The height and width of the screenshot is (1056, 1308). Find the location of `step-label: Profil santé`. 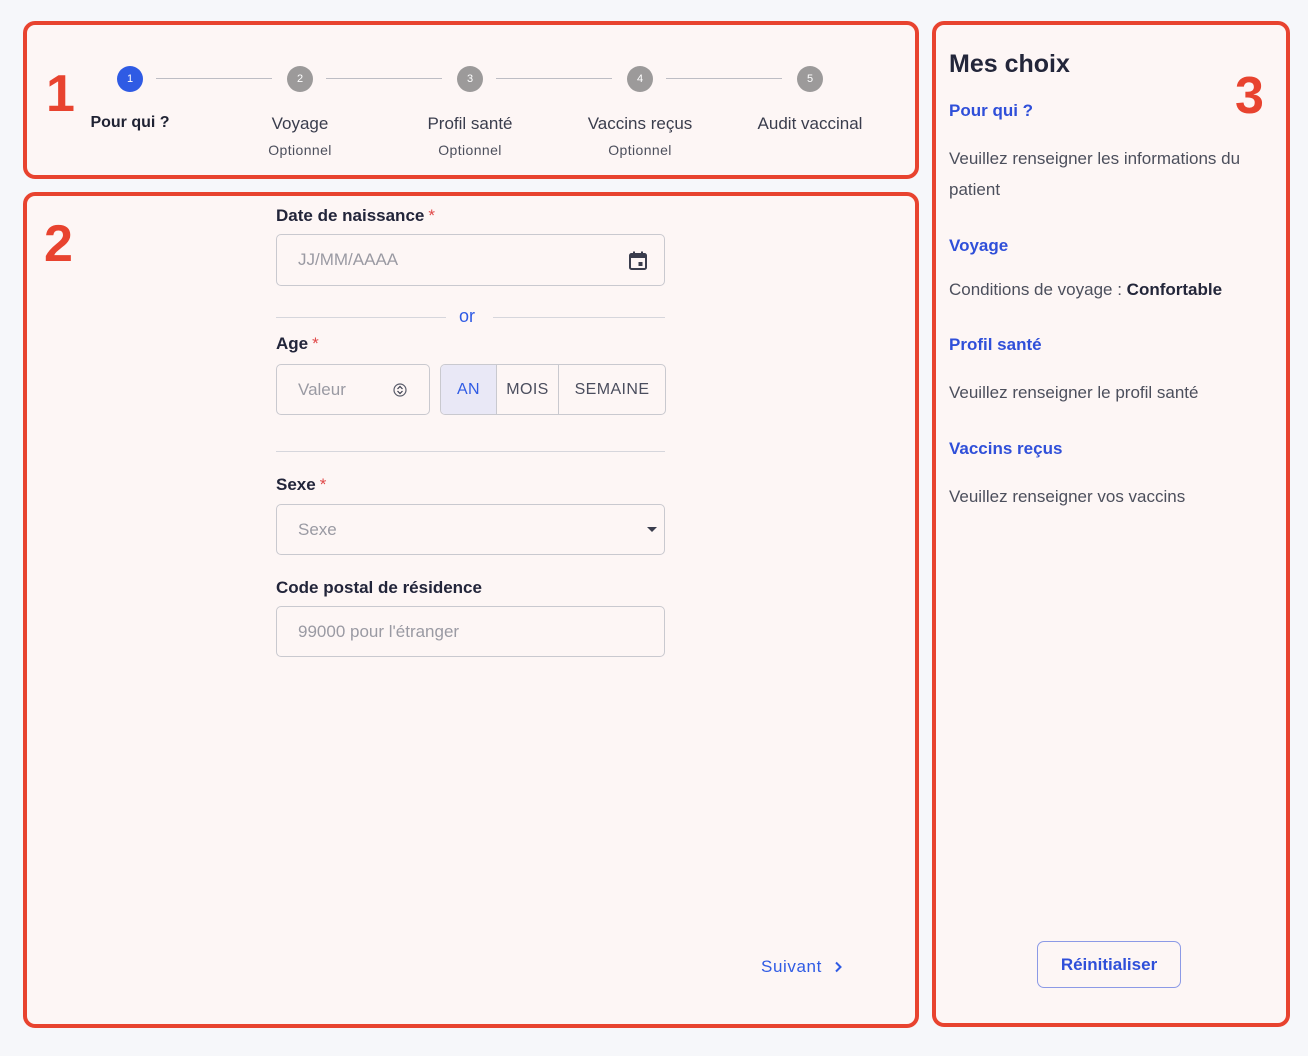

step-label: Profil santé is located at coordinates (470, 123).